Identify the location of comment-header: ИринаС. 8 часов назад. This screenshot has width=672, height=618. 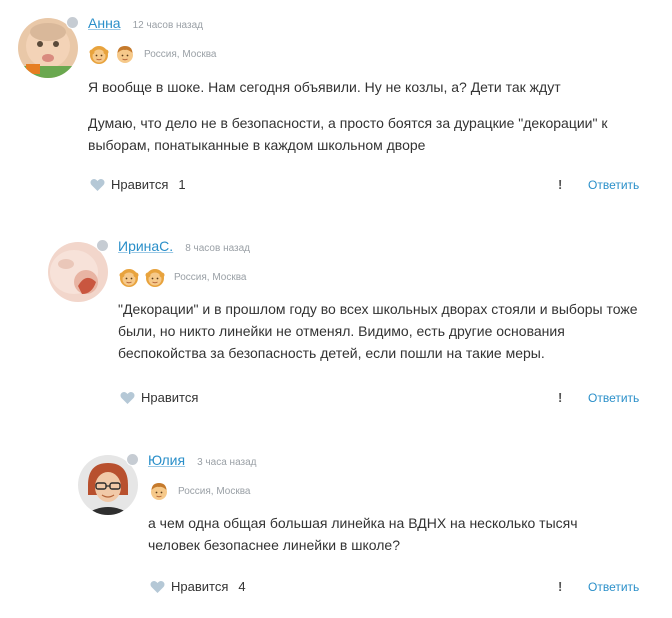
(184, 247).